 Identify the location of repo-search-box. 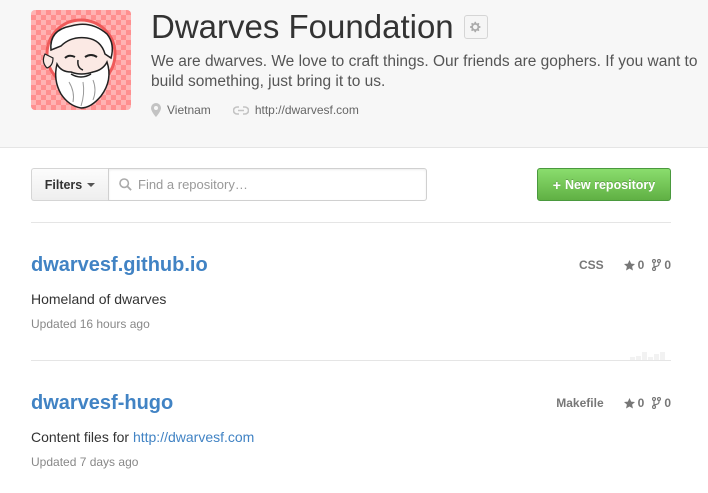
(267, 184).